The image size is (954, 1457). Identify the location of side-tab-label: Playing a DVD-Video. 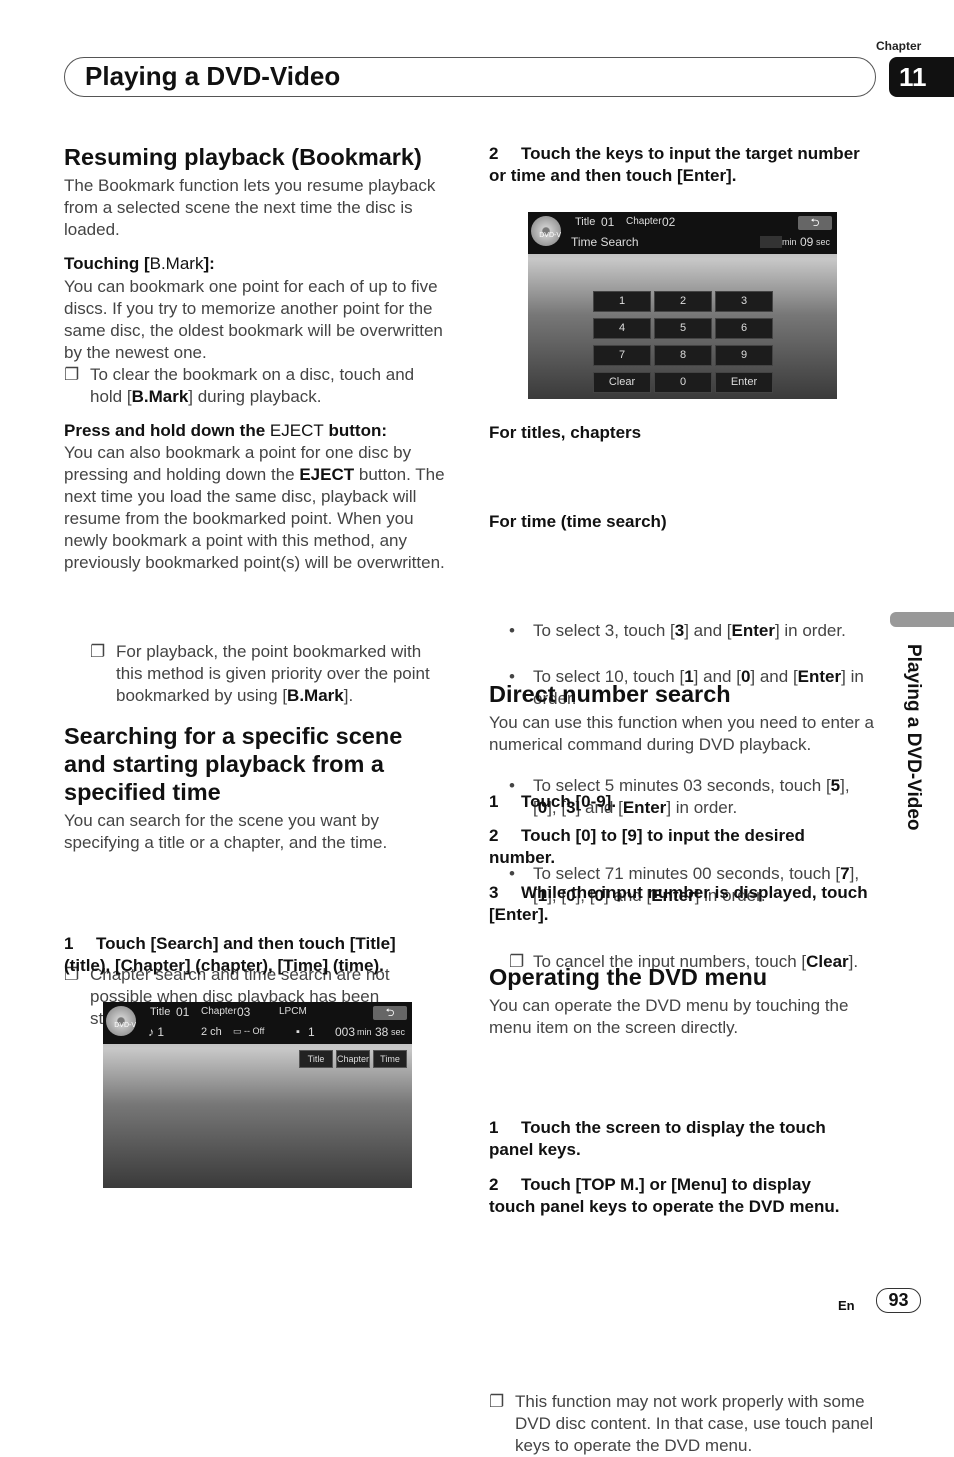
(913, 737).